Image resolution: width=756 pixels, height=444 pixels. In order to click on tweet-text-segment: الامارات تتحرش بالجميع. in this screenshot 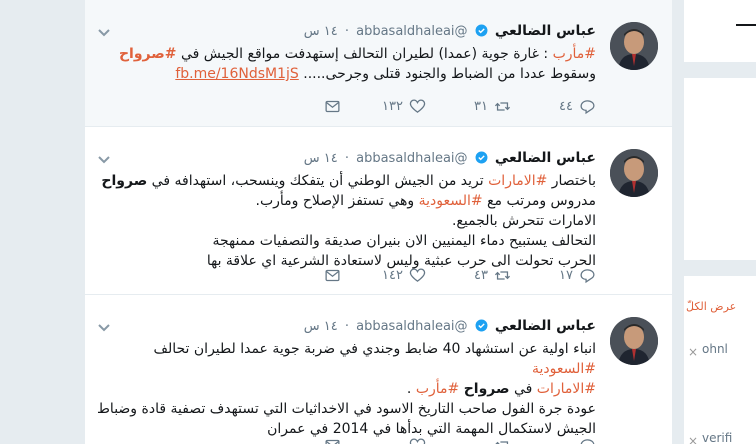, I will do `click(523, 221)`.